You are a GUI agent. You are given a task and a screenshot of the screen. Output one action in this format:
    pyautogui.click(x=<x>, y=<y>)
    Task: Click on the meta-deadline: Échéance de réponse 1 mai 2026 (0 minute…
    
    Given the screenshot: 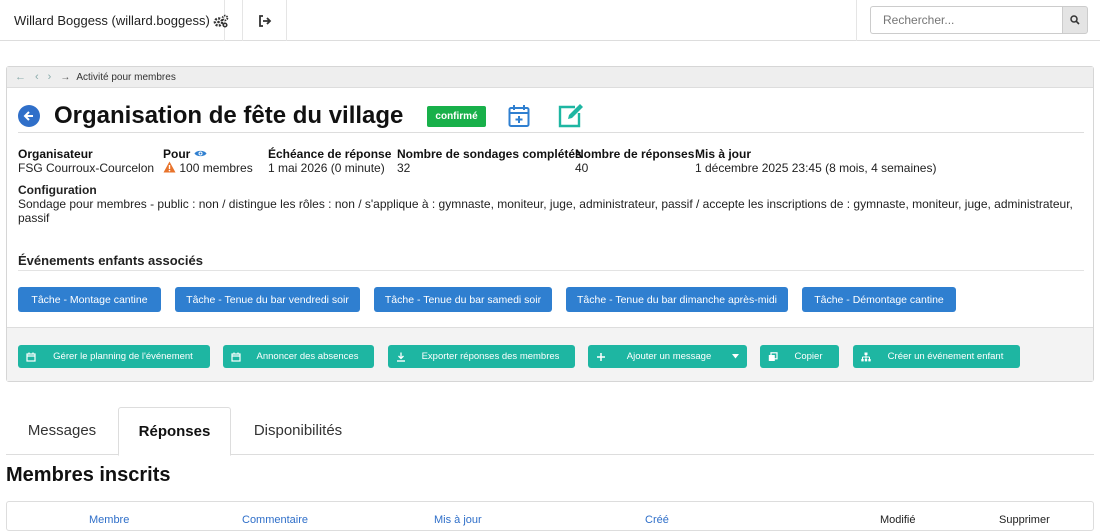 What is the action you would take?
    pyautogui.click(x=329, y=161)
    